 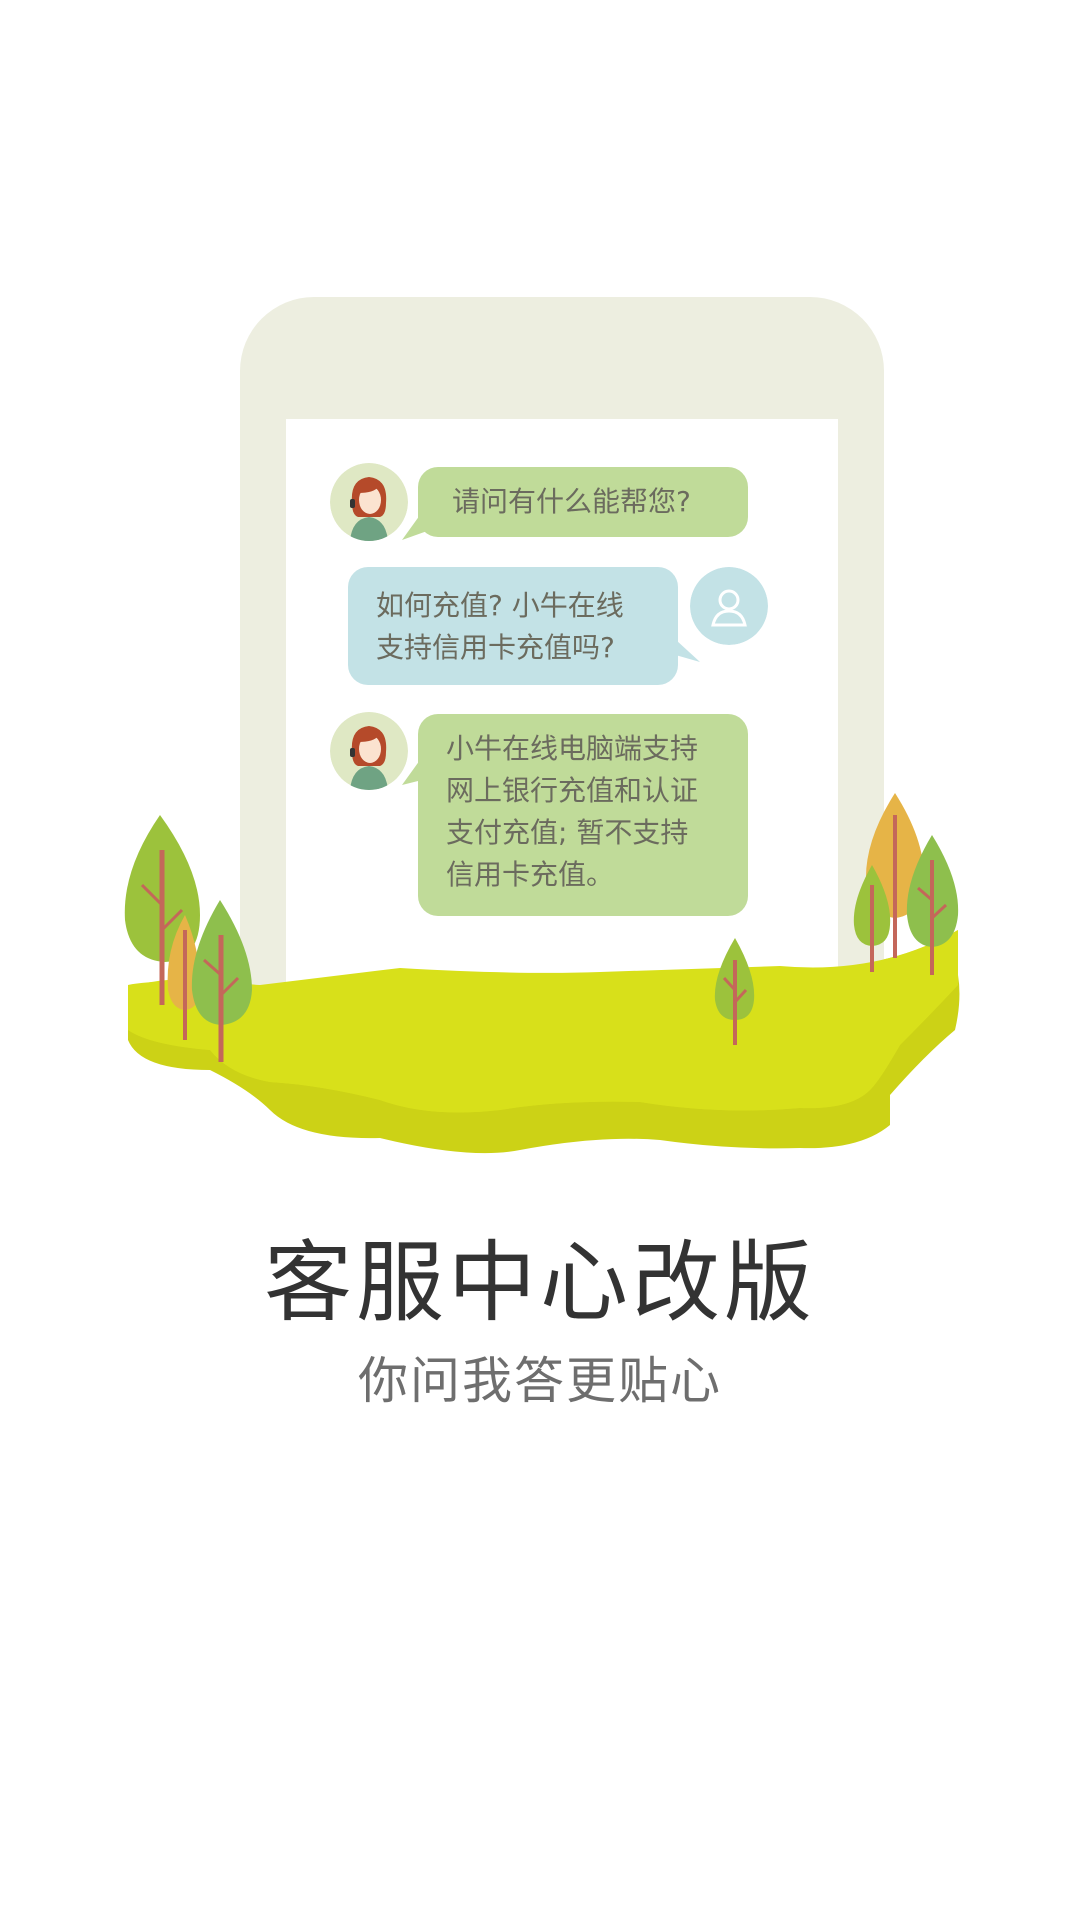 What do you see at coordinates (572, 748) in the screenshot?
I see `agent-reply-line: 小牛在线电脑端支持` at bounding box center [572, 748].